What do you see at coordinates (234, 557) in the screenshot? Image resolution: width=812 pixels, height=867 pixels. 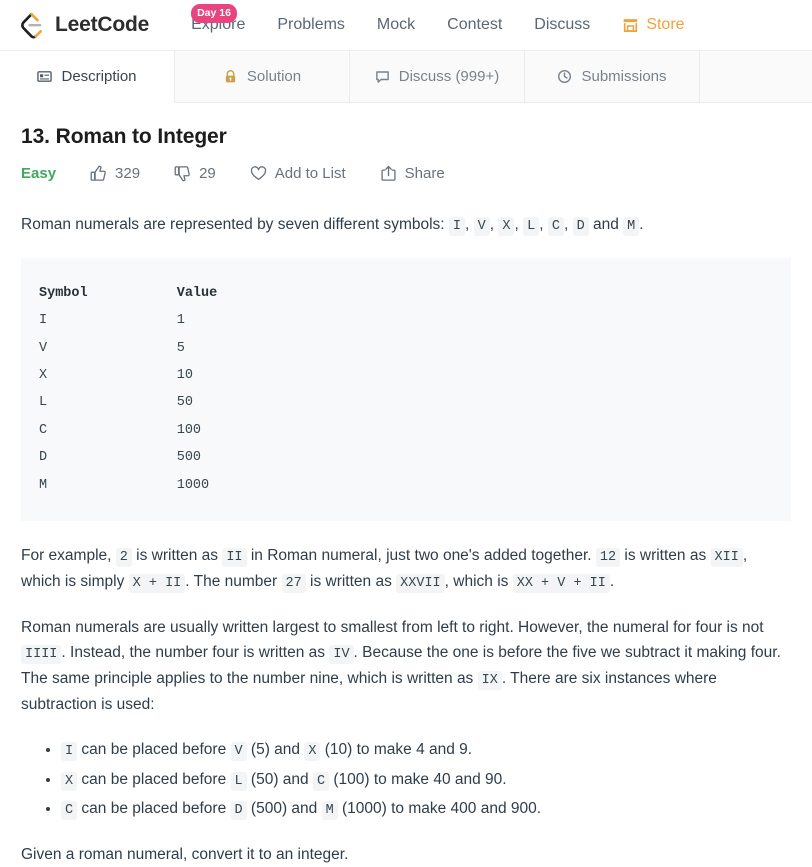 I see `value-code: II` at bounding box center [234, 557].